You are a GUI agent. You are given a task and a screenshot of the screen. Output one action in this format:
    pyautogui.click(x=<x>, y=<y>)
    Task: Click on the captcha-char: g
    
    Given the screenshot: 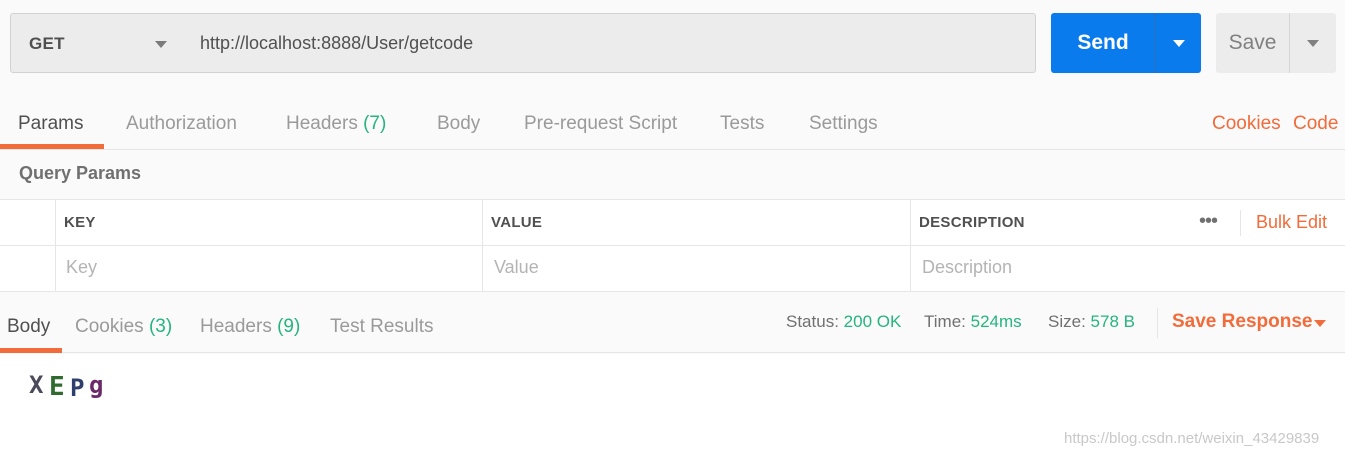 What is the action you would take?
    pyautogui.click(x=96, y=385)
    